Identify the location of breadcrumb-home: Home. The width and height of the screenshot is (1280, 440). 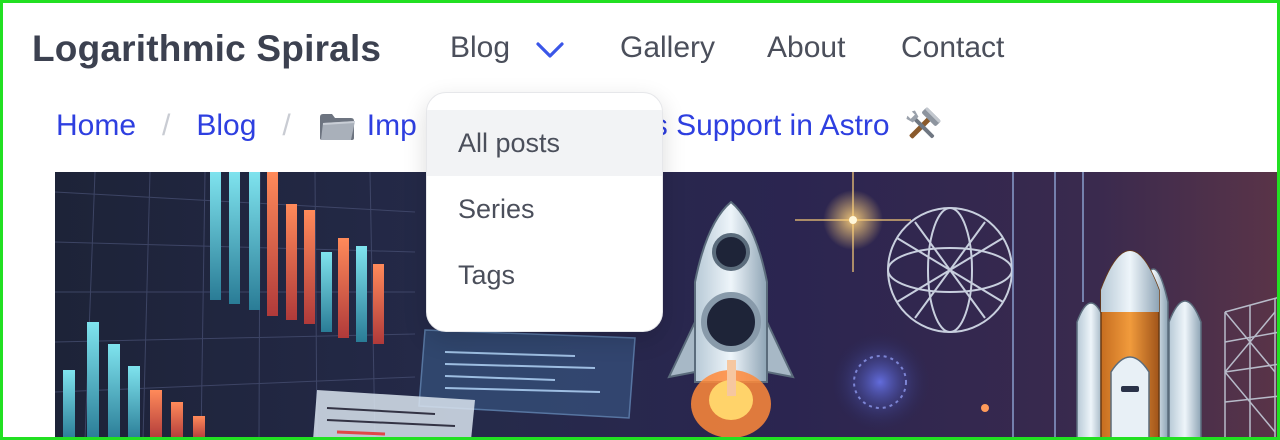
(96, 126).